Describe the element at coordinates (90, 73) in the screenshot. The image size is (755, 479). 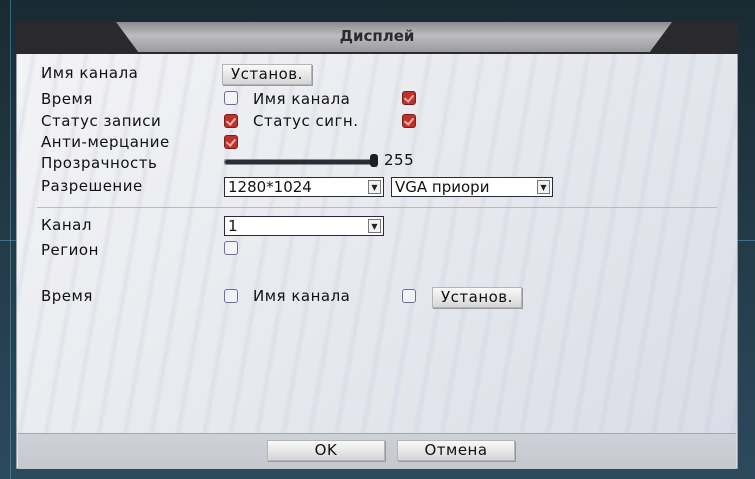
I see `label-channel-name: Имя канала` at that location.